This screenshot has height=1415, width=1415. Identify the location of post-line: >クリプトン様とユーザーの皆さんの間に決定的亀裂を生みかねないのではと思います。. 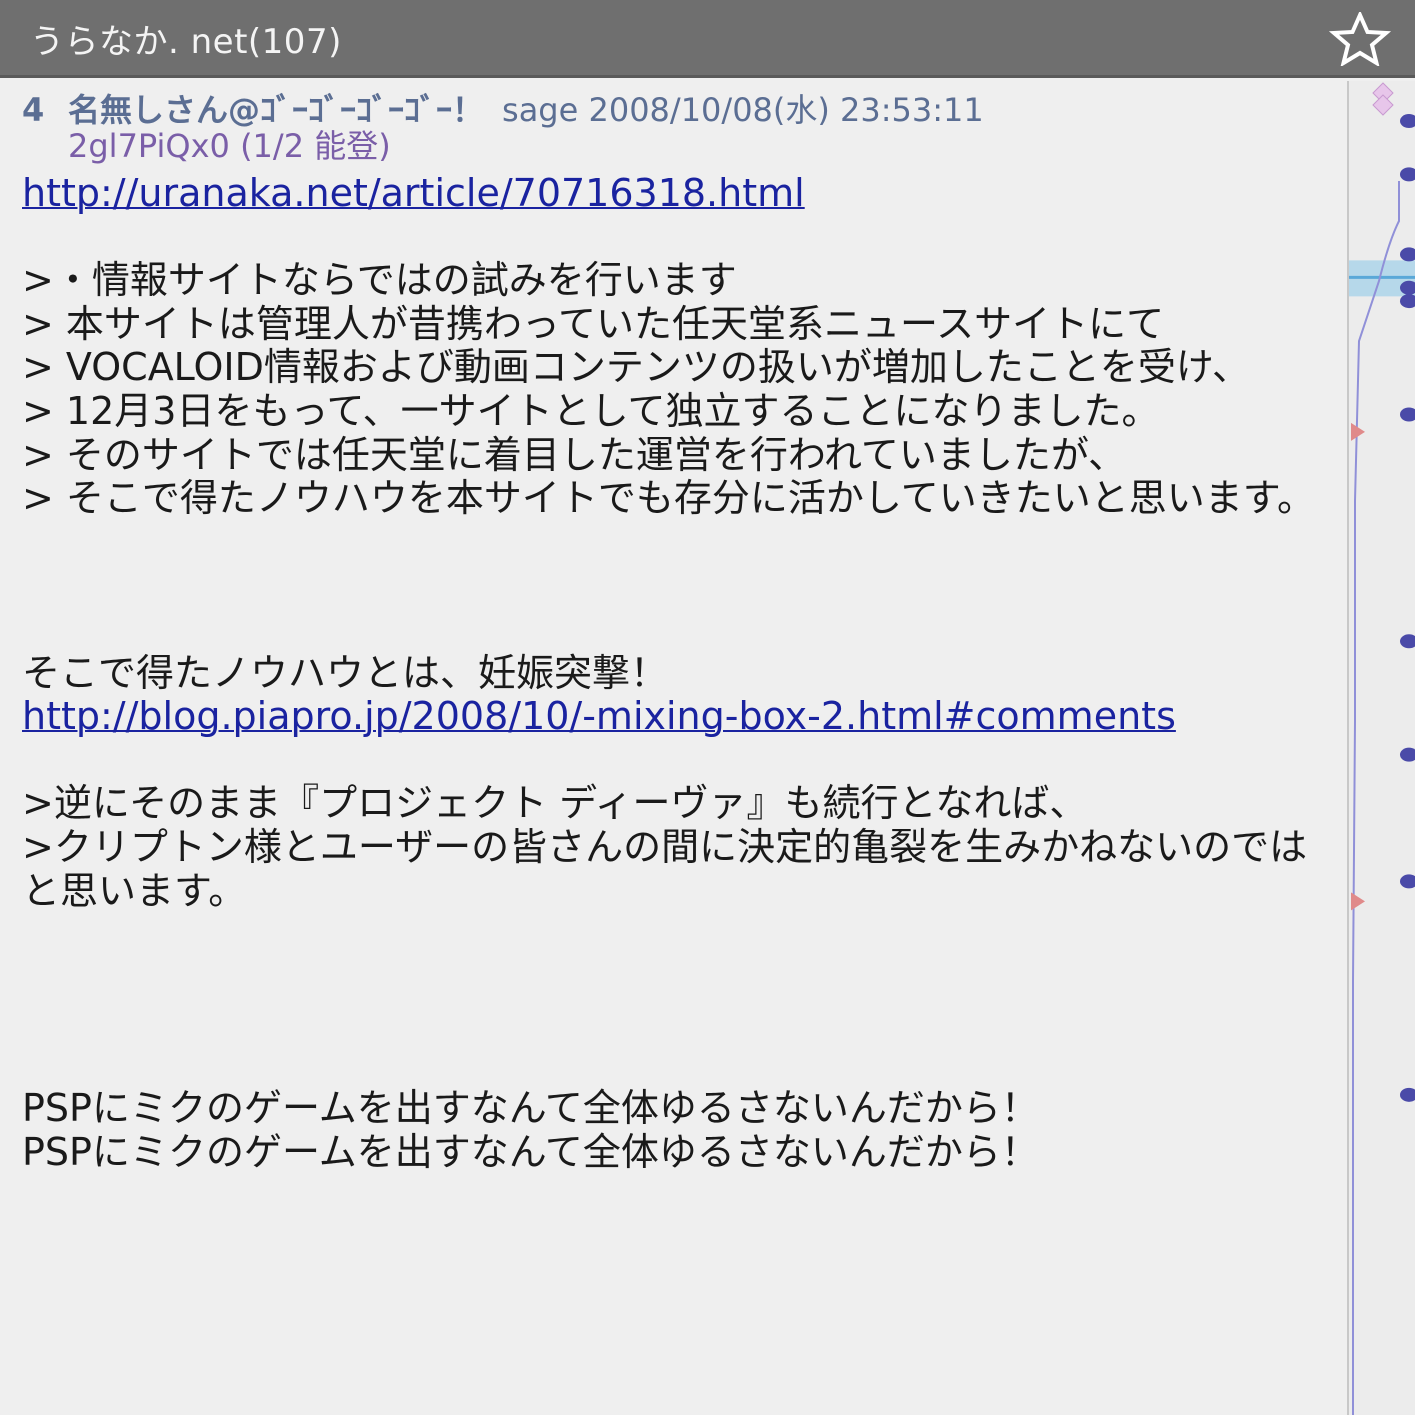
(665, 868).